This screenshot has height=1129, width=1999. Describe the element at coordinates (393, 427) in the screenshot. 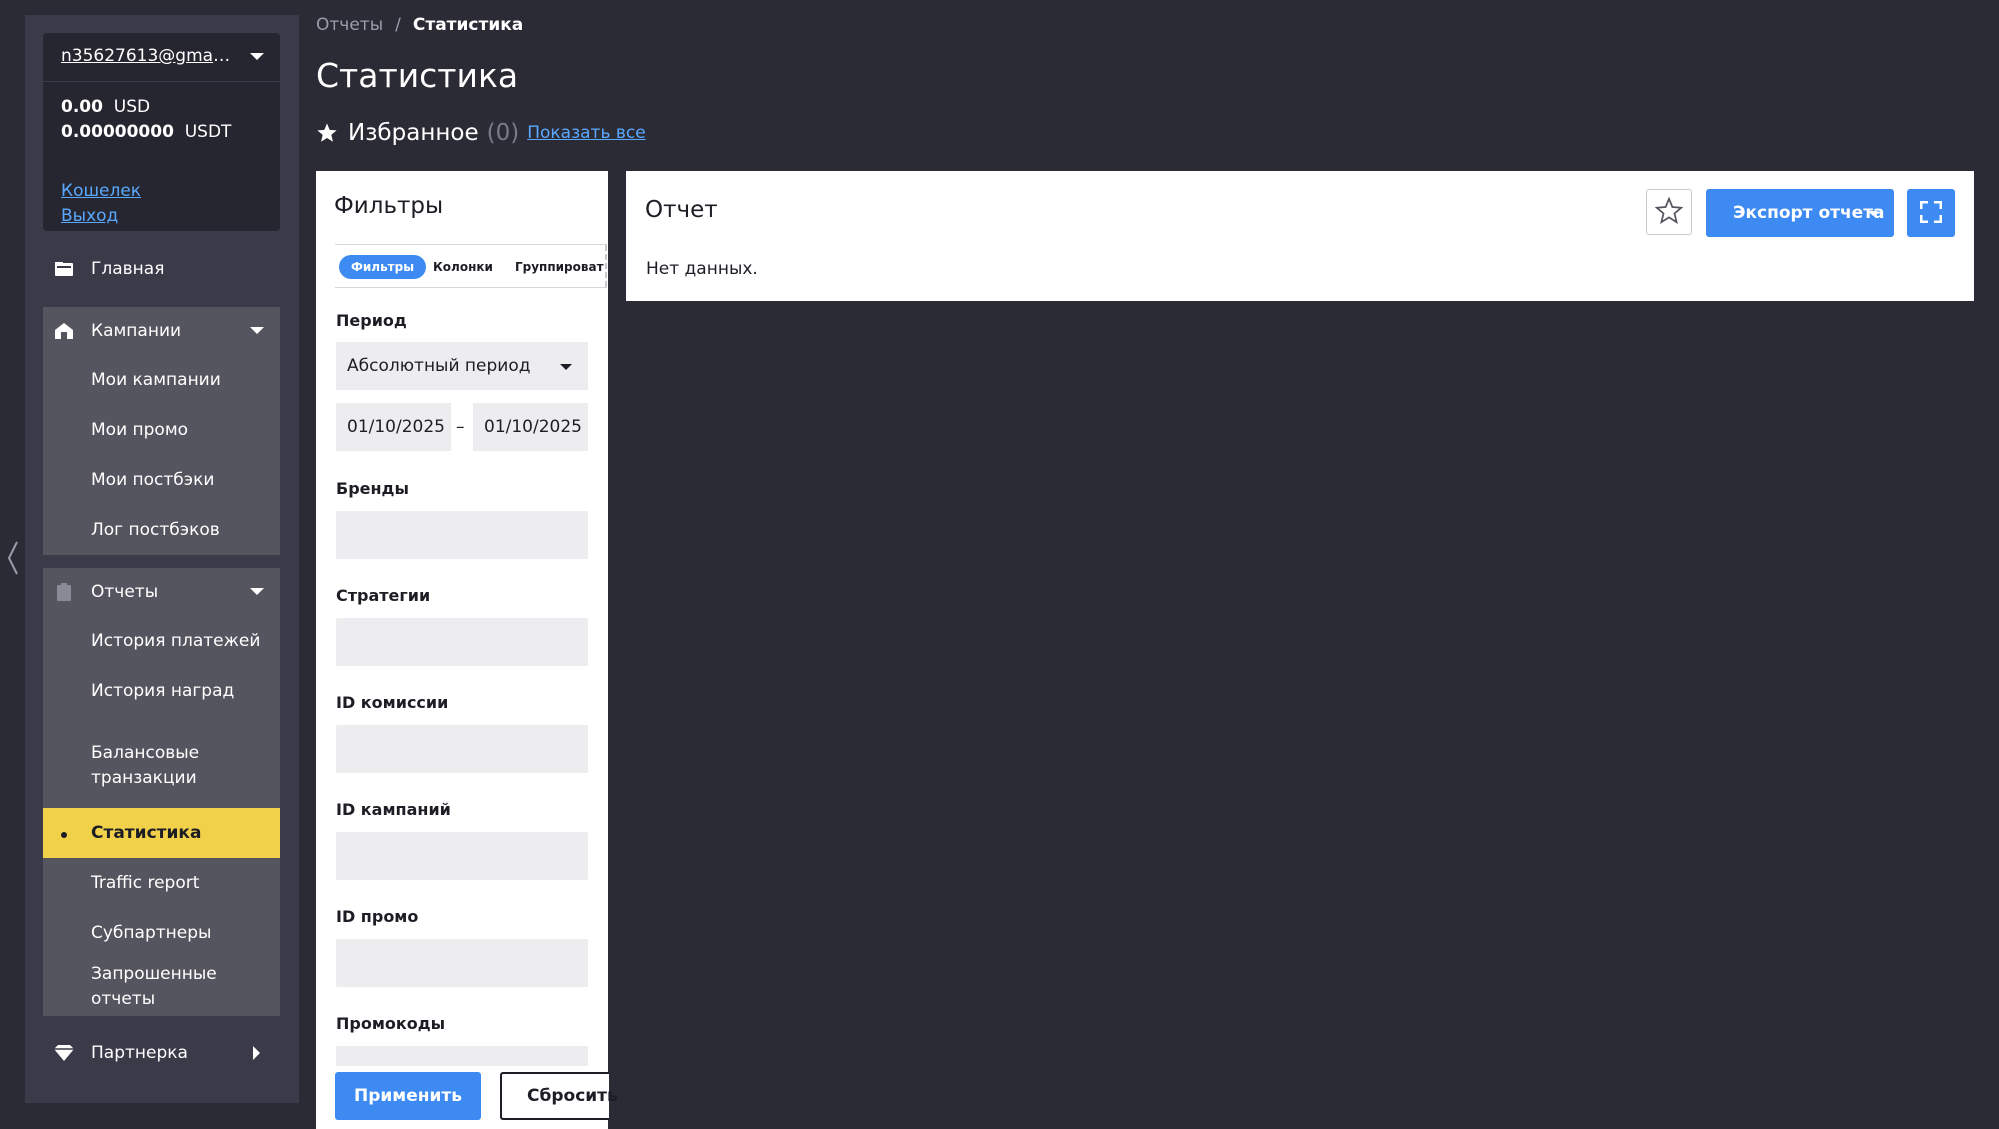

I see `date-from-input: 01/10/2025` at that location.